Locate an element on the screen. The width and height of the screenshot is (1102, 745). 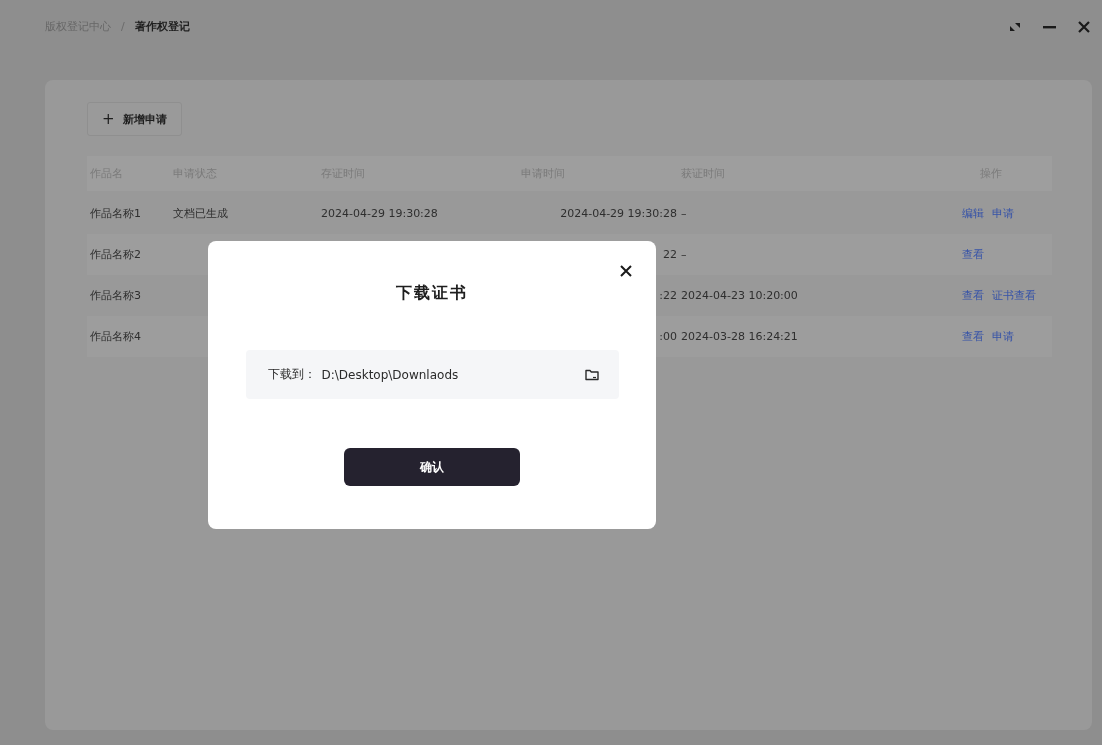
breadcrumb-item: 著作权登记 is located at coordinates (162, 26).